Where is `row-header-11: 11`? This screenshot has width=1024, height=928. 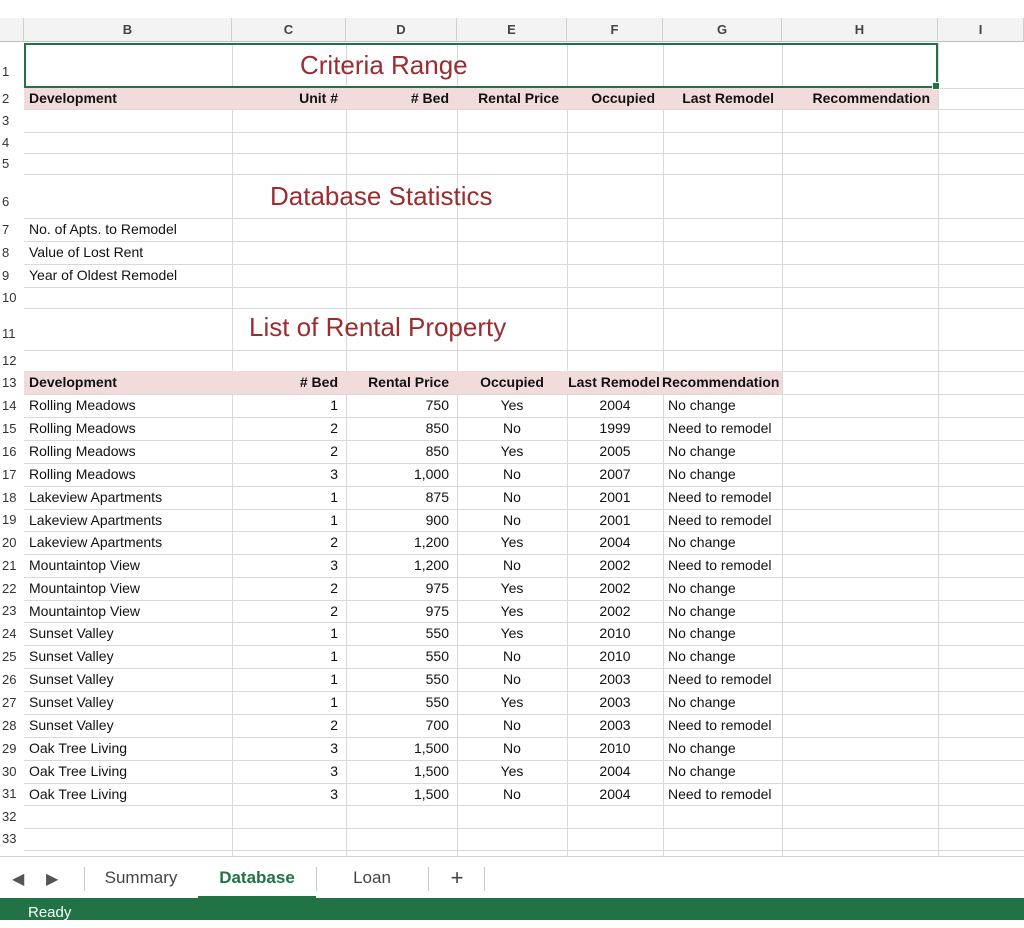
row-header-11: 11 is located at coordinates (12, 329).